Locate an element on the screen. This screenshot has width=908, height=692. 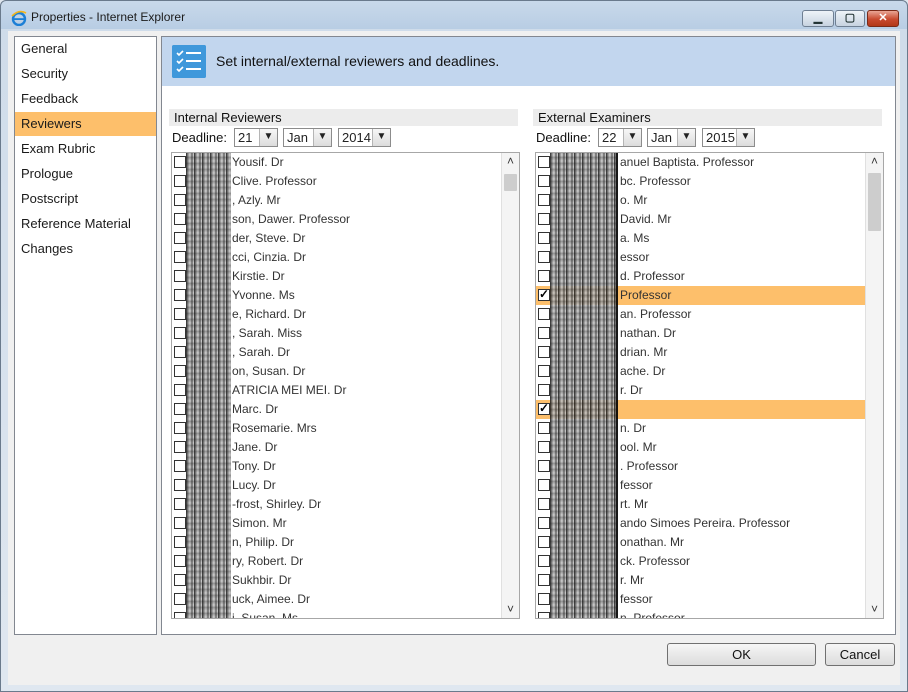
reviewer-name: onathan. Mr is located at coordinates (652, 542).